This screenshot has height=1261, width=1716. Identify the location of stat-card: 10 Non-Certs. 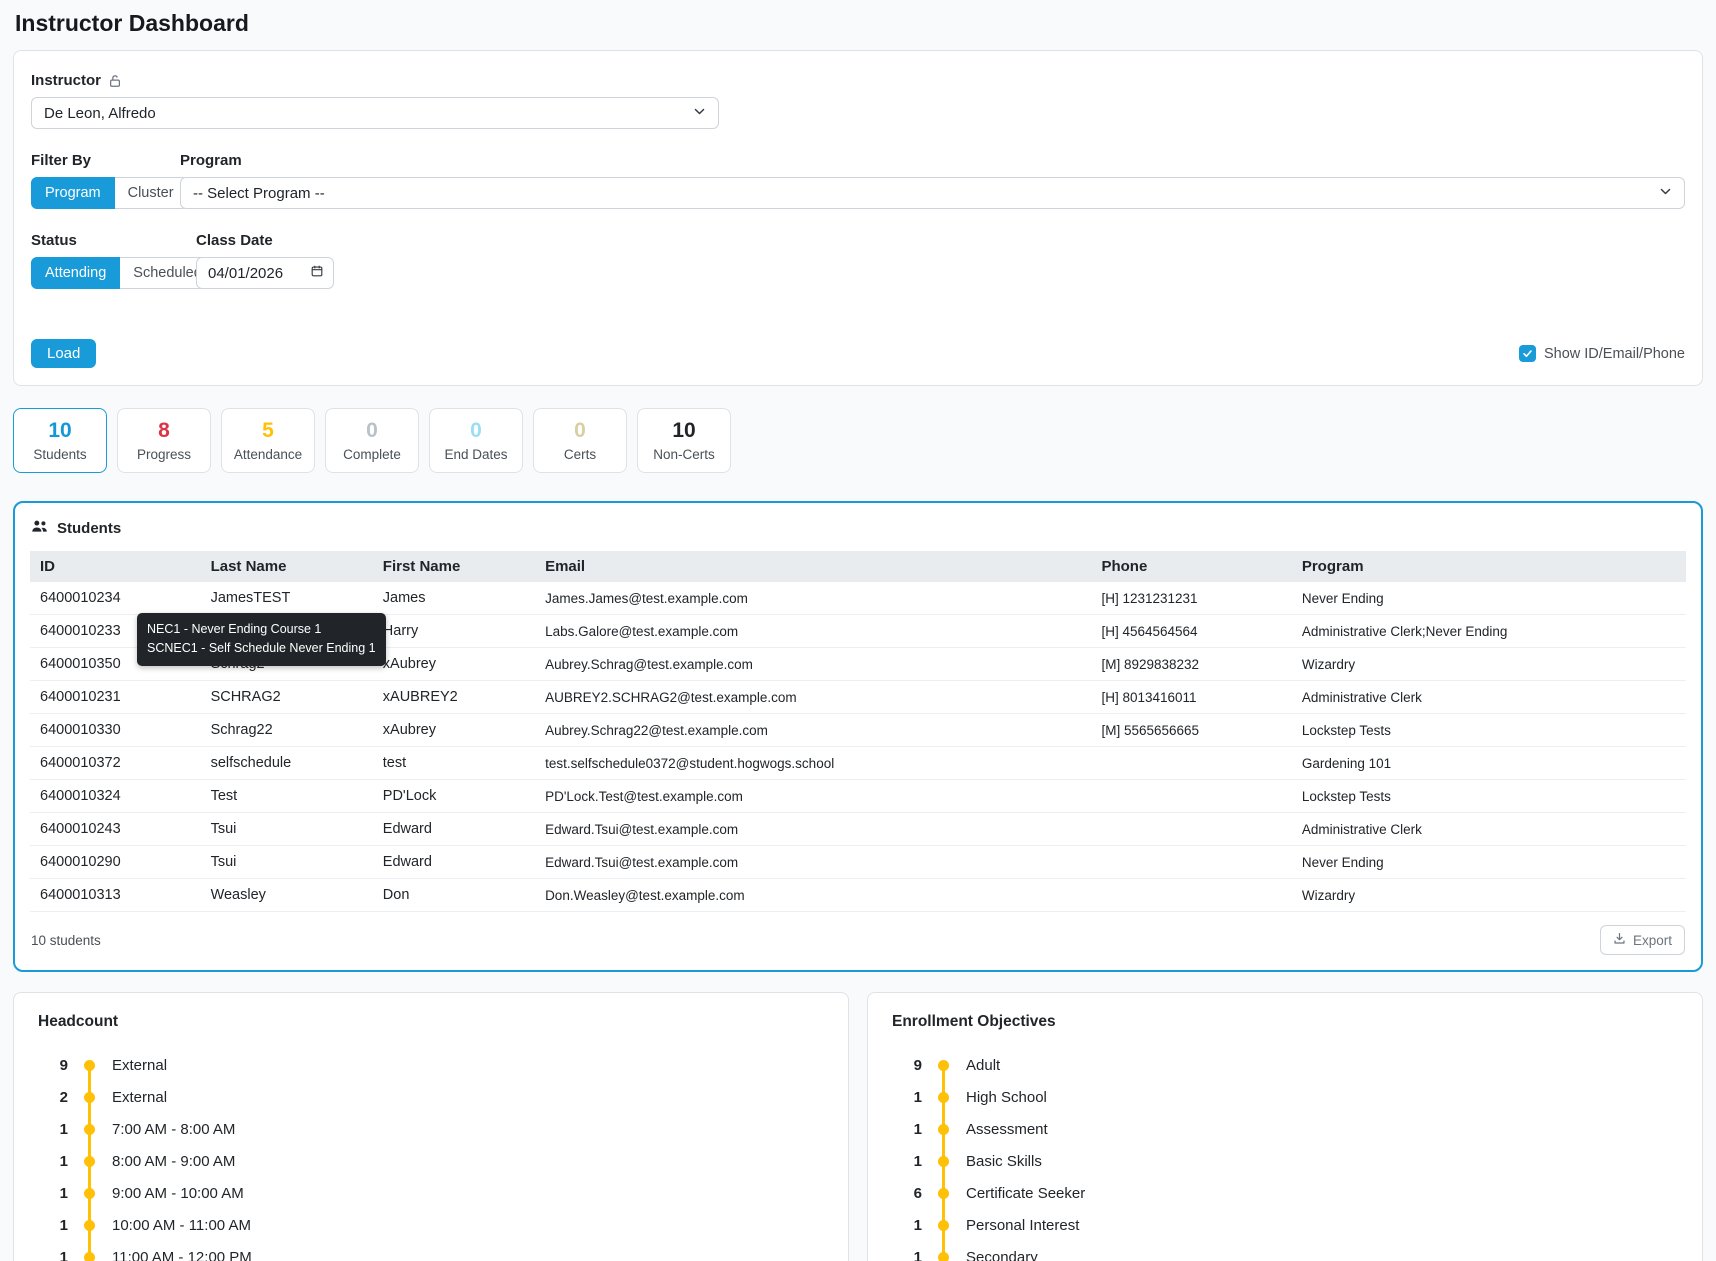
(684, 440).